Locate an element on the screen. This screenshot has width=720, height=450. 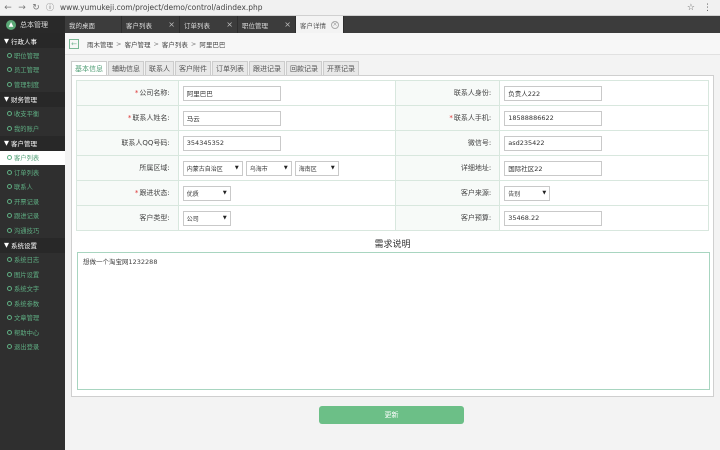
sidebar-item-rules: 管理制度 is located at coordinates (32, 84).